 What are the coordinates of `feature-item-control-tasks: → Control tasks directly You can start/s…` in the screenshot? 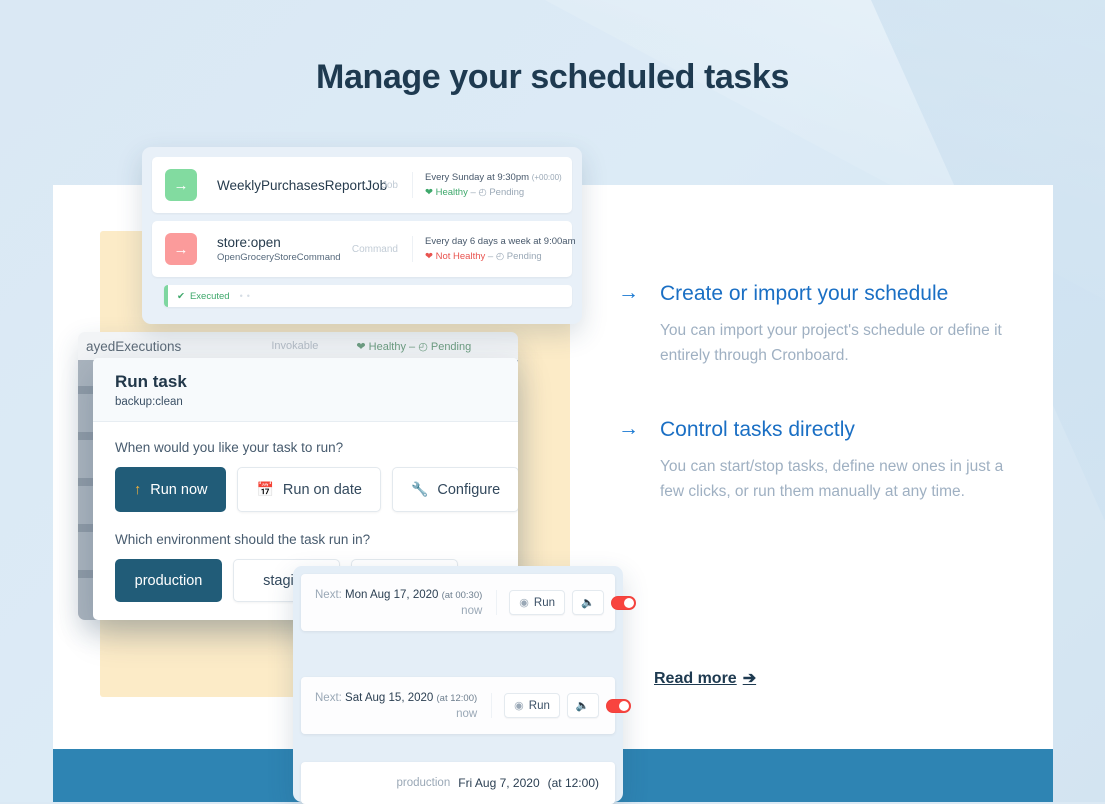 It's located at (818, 459).